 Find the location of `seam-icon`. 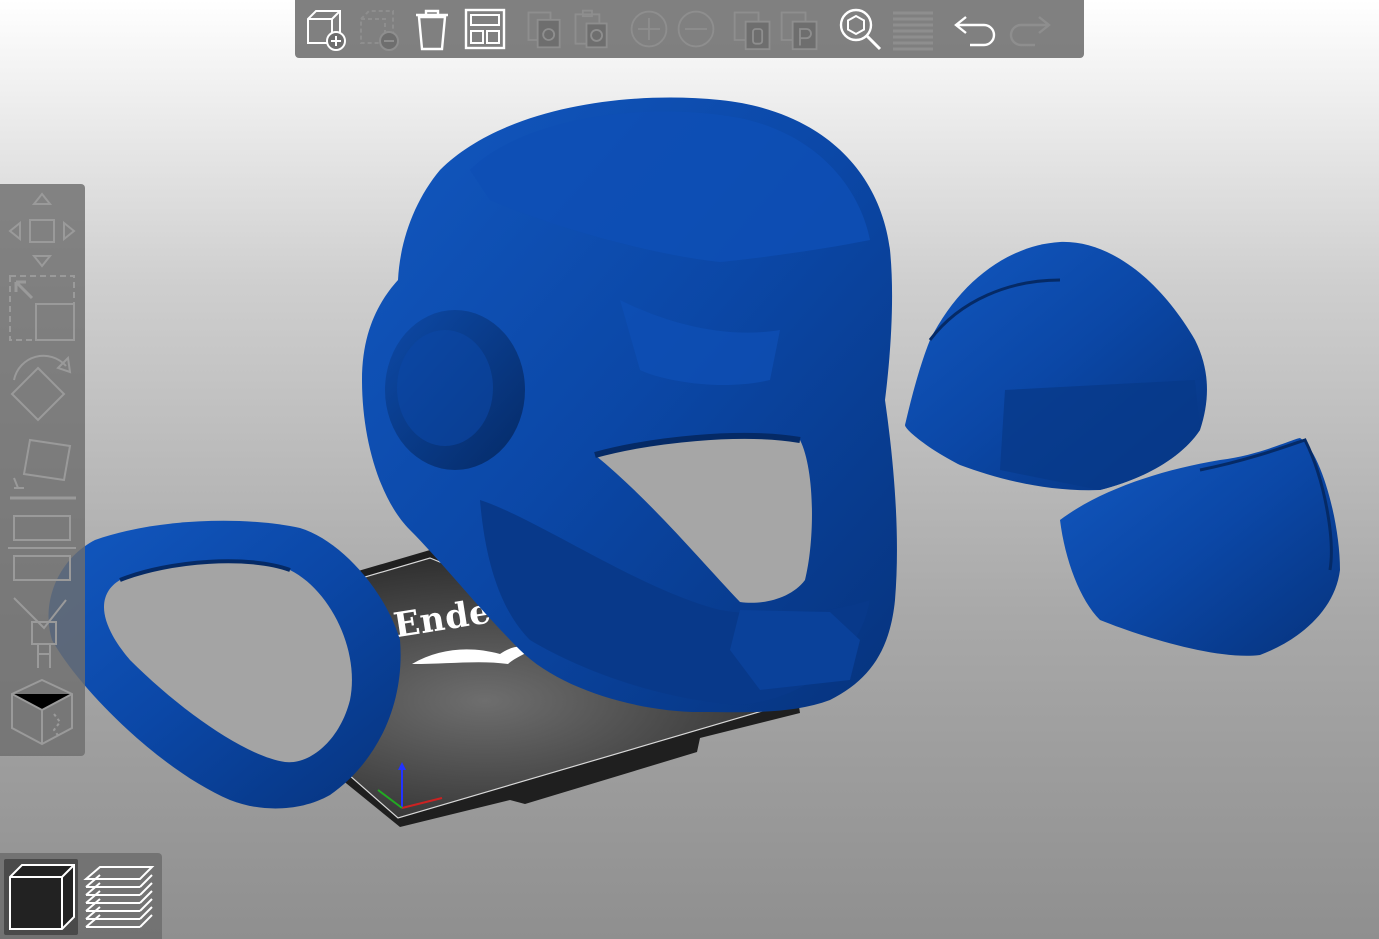

seam-icon is located at coordinates (42, 712).